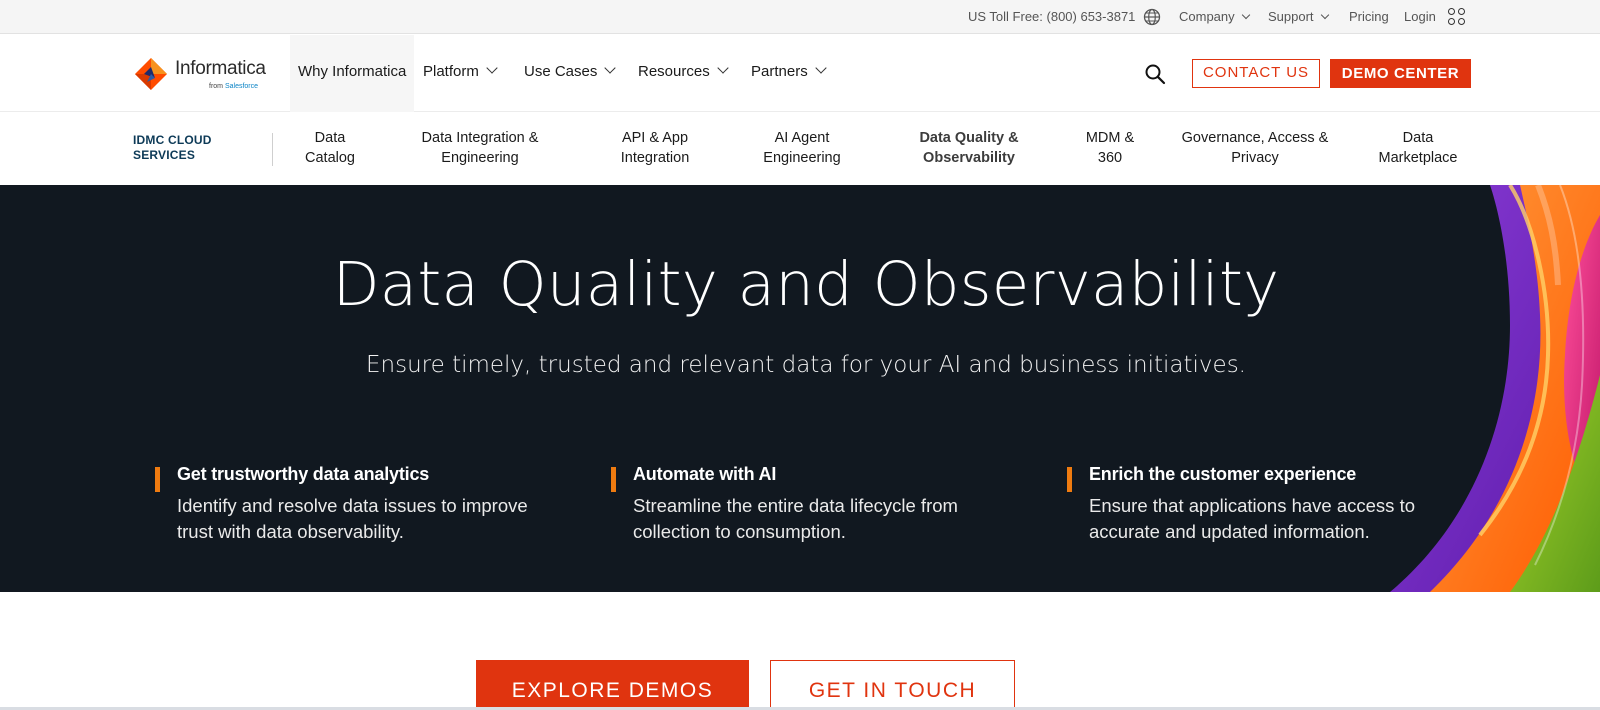 The image size is (1600, 710). I want to click on sub-nav-label-line2: Integration, so click(655, 158).